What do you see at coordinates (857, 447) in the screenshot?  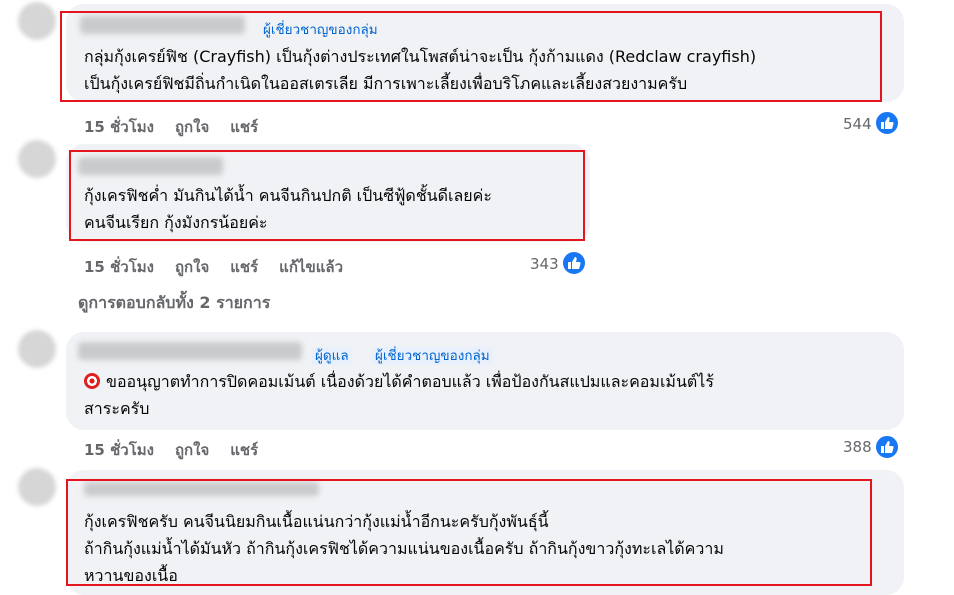 I see `reaction-count: 388` at bounding box center [857, 447].